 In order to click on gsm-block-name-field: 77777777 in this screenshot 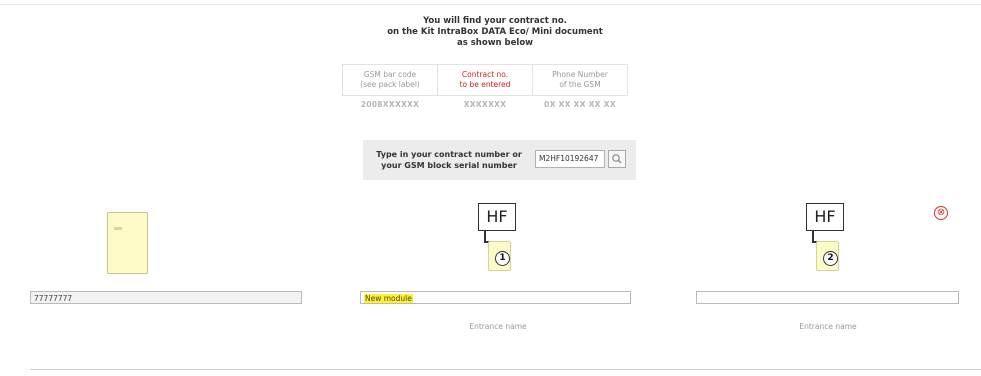, I will do `click(166, 297)`.